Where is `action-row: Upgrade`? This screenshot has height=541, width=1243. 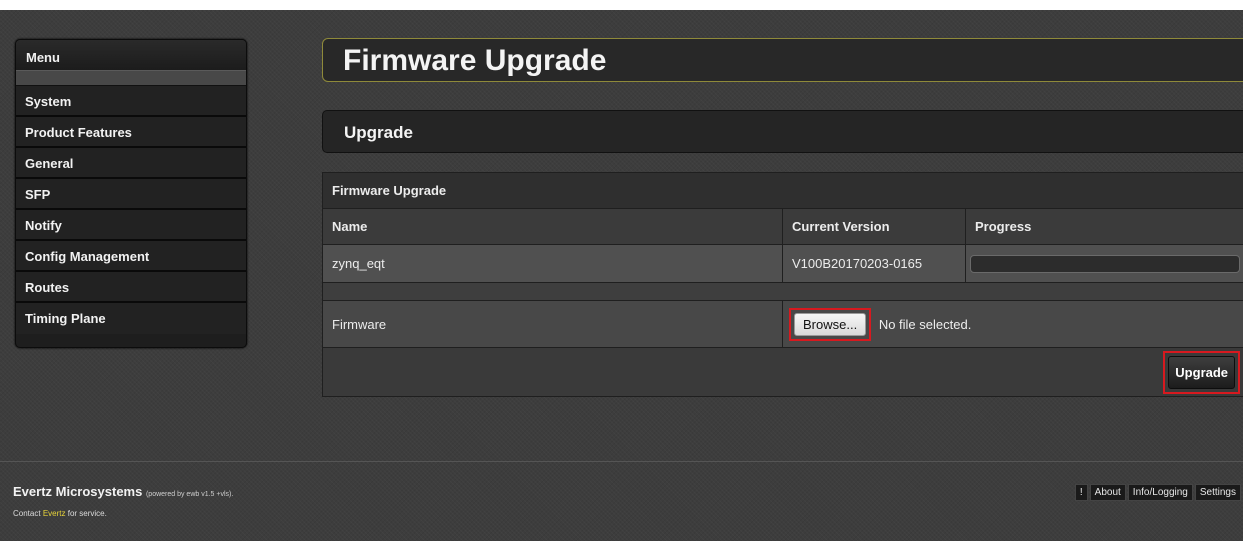
action-row: Upgrade is located at coordinates (782, 372).